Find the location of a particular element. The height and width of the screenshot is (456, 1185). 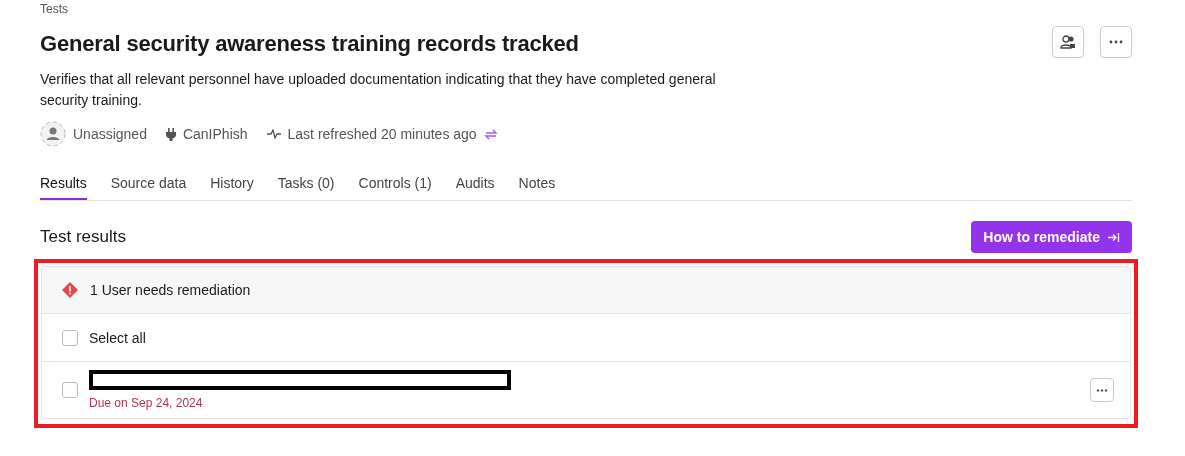

tab: Source data is located at coordinates (148, 183).